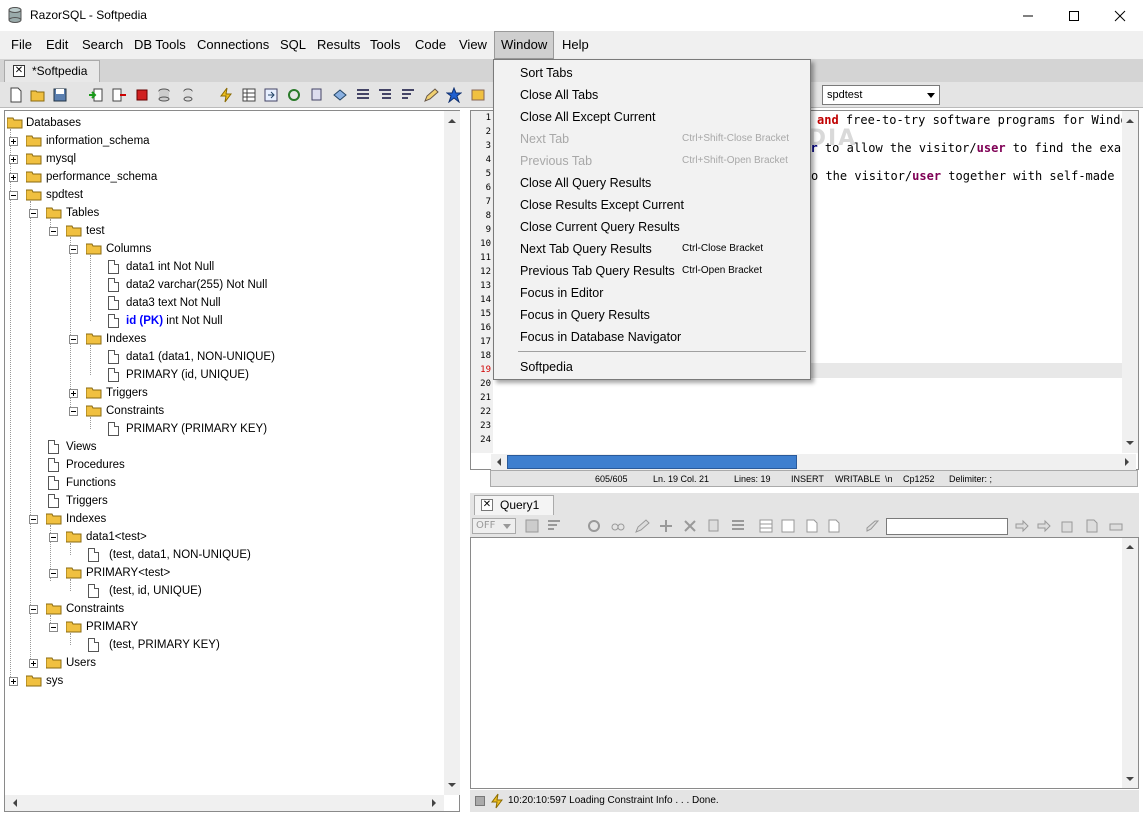 This screenshot has width=1143, height=816. I want to click on stop-icon, so click(142, 95).